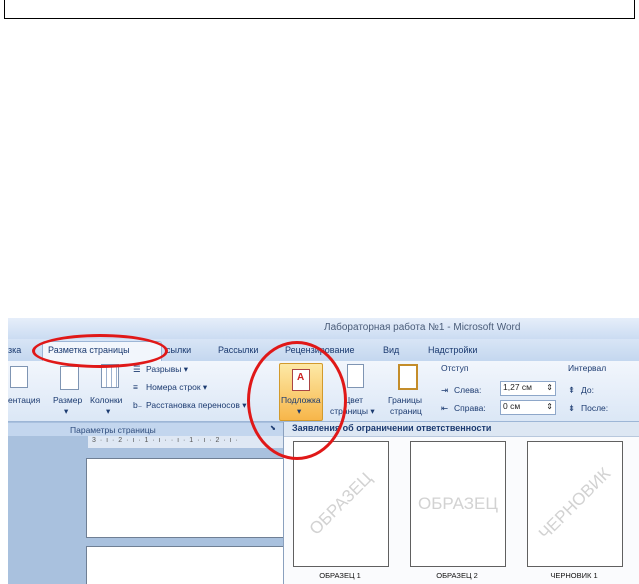 This screenshot has height=584, width=639. I want to click on page-borders-label-2: страниц, so click(406, 411).